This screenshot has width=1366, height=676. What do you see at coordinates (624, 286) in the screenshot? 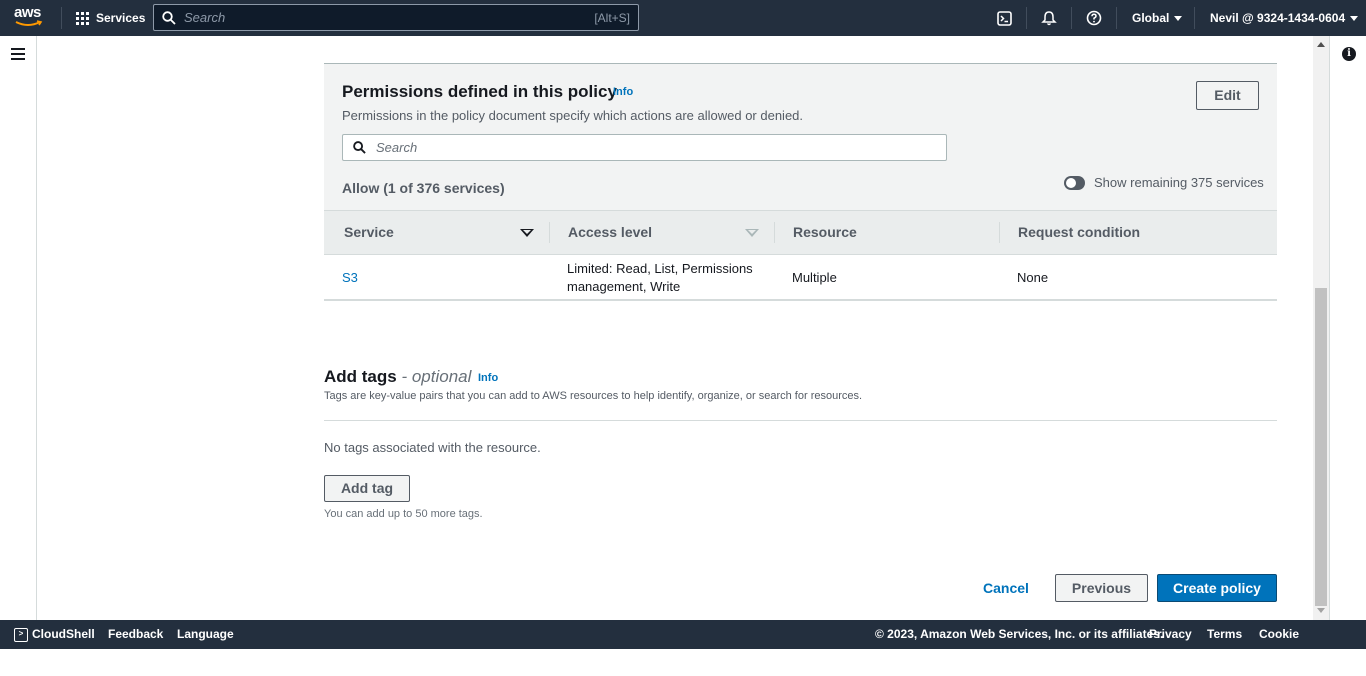
I see `access-level-line: management, Write` at bounding box center [624, 286].